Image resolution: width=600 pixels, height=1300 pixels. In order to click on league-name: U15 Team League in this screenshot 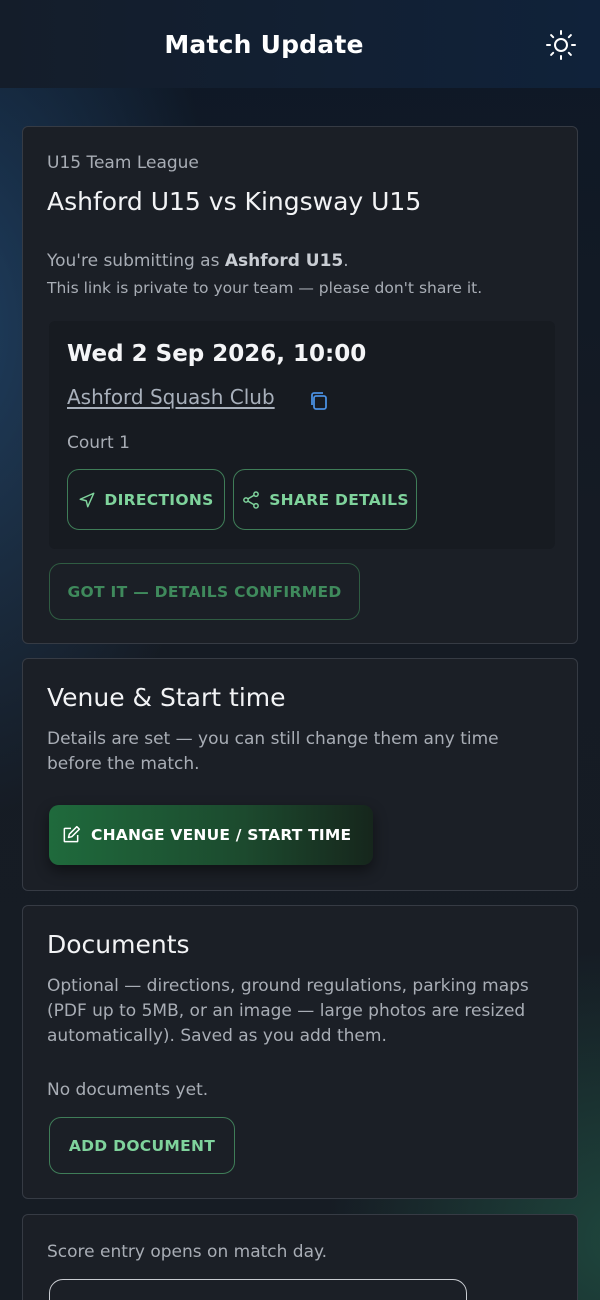, I will do `click(123, 163)`.